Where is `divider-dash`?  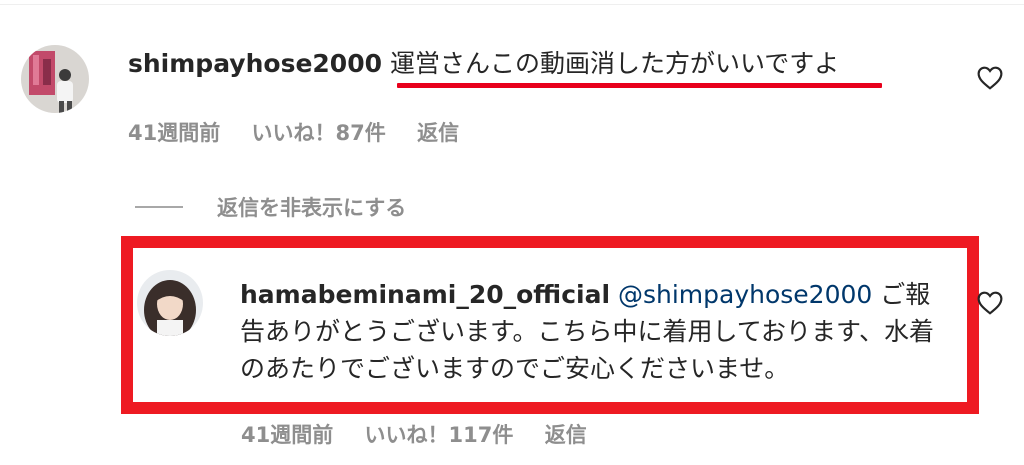 divider-dash is located at coordinates (159, 207).